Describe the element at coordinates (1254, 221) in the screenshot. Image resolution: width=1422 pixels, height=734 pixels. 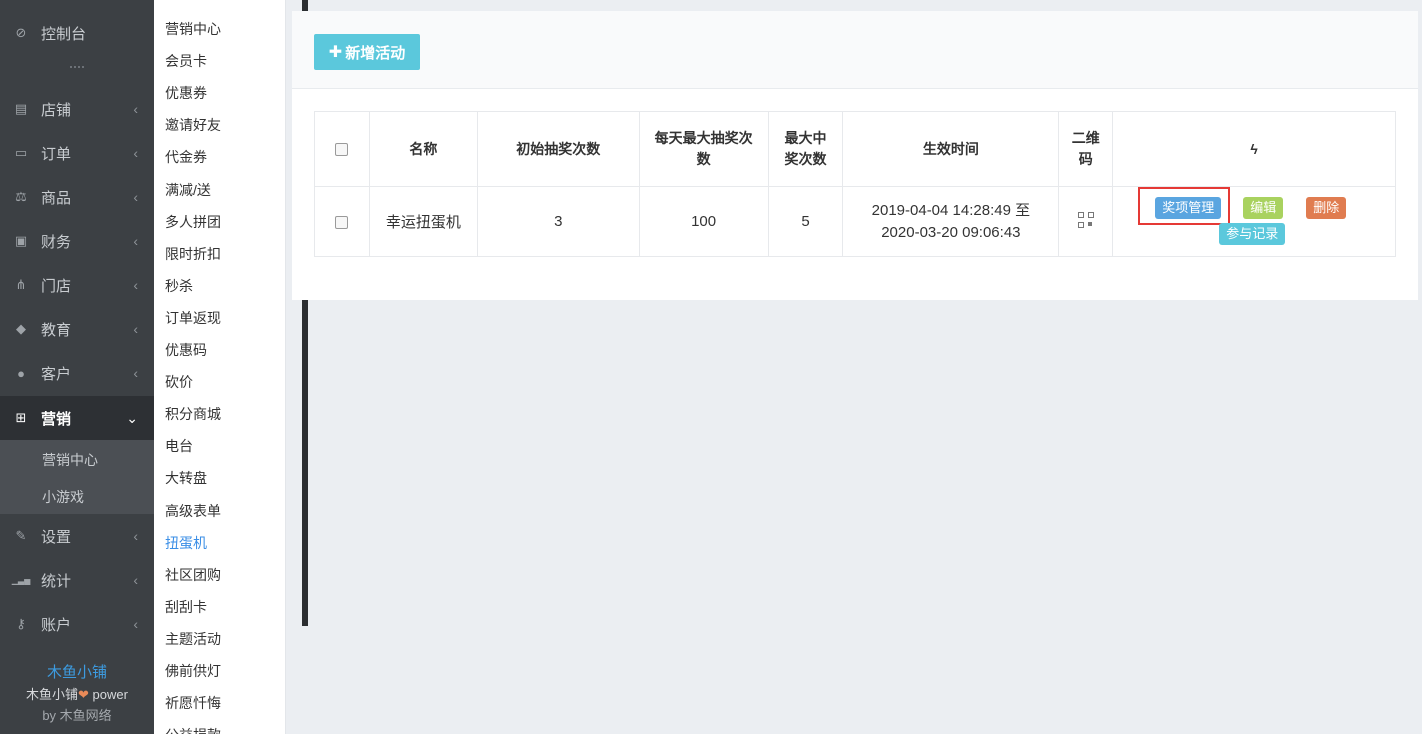
I see `cell-actions: 奖项管理 编辑 删除 参与记录` at that location.